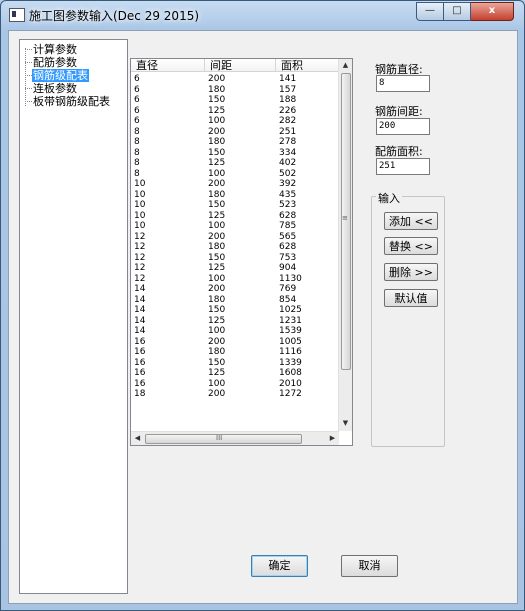 Image resolution: width=525 pixels, height=611 pixels. Describe the element at coordinates (235, 226) in the screenshot. I see `table-row: 10 100 785` at that location.